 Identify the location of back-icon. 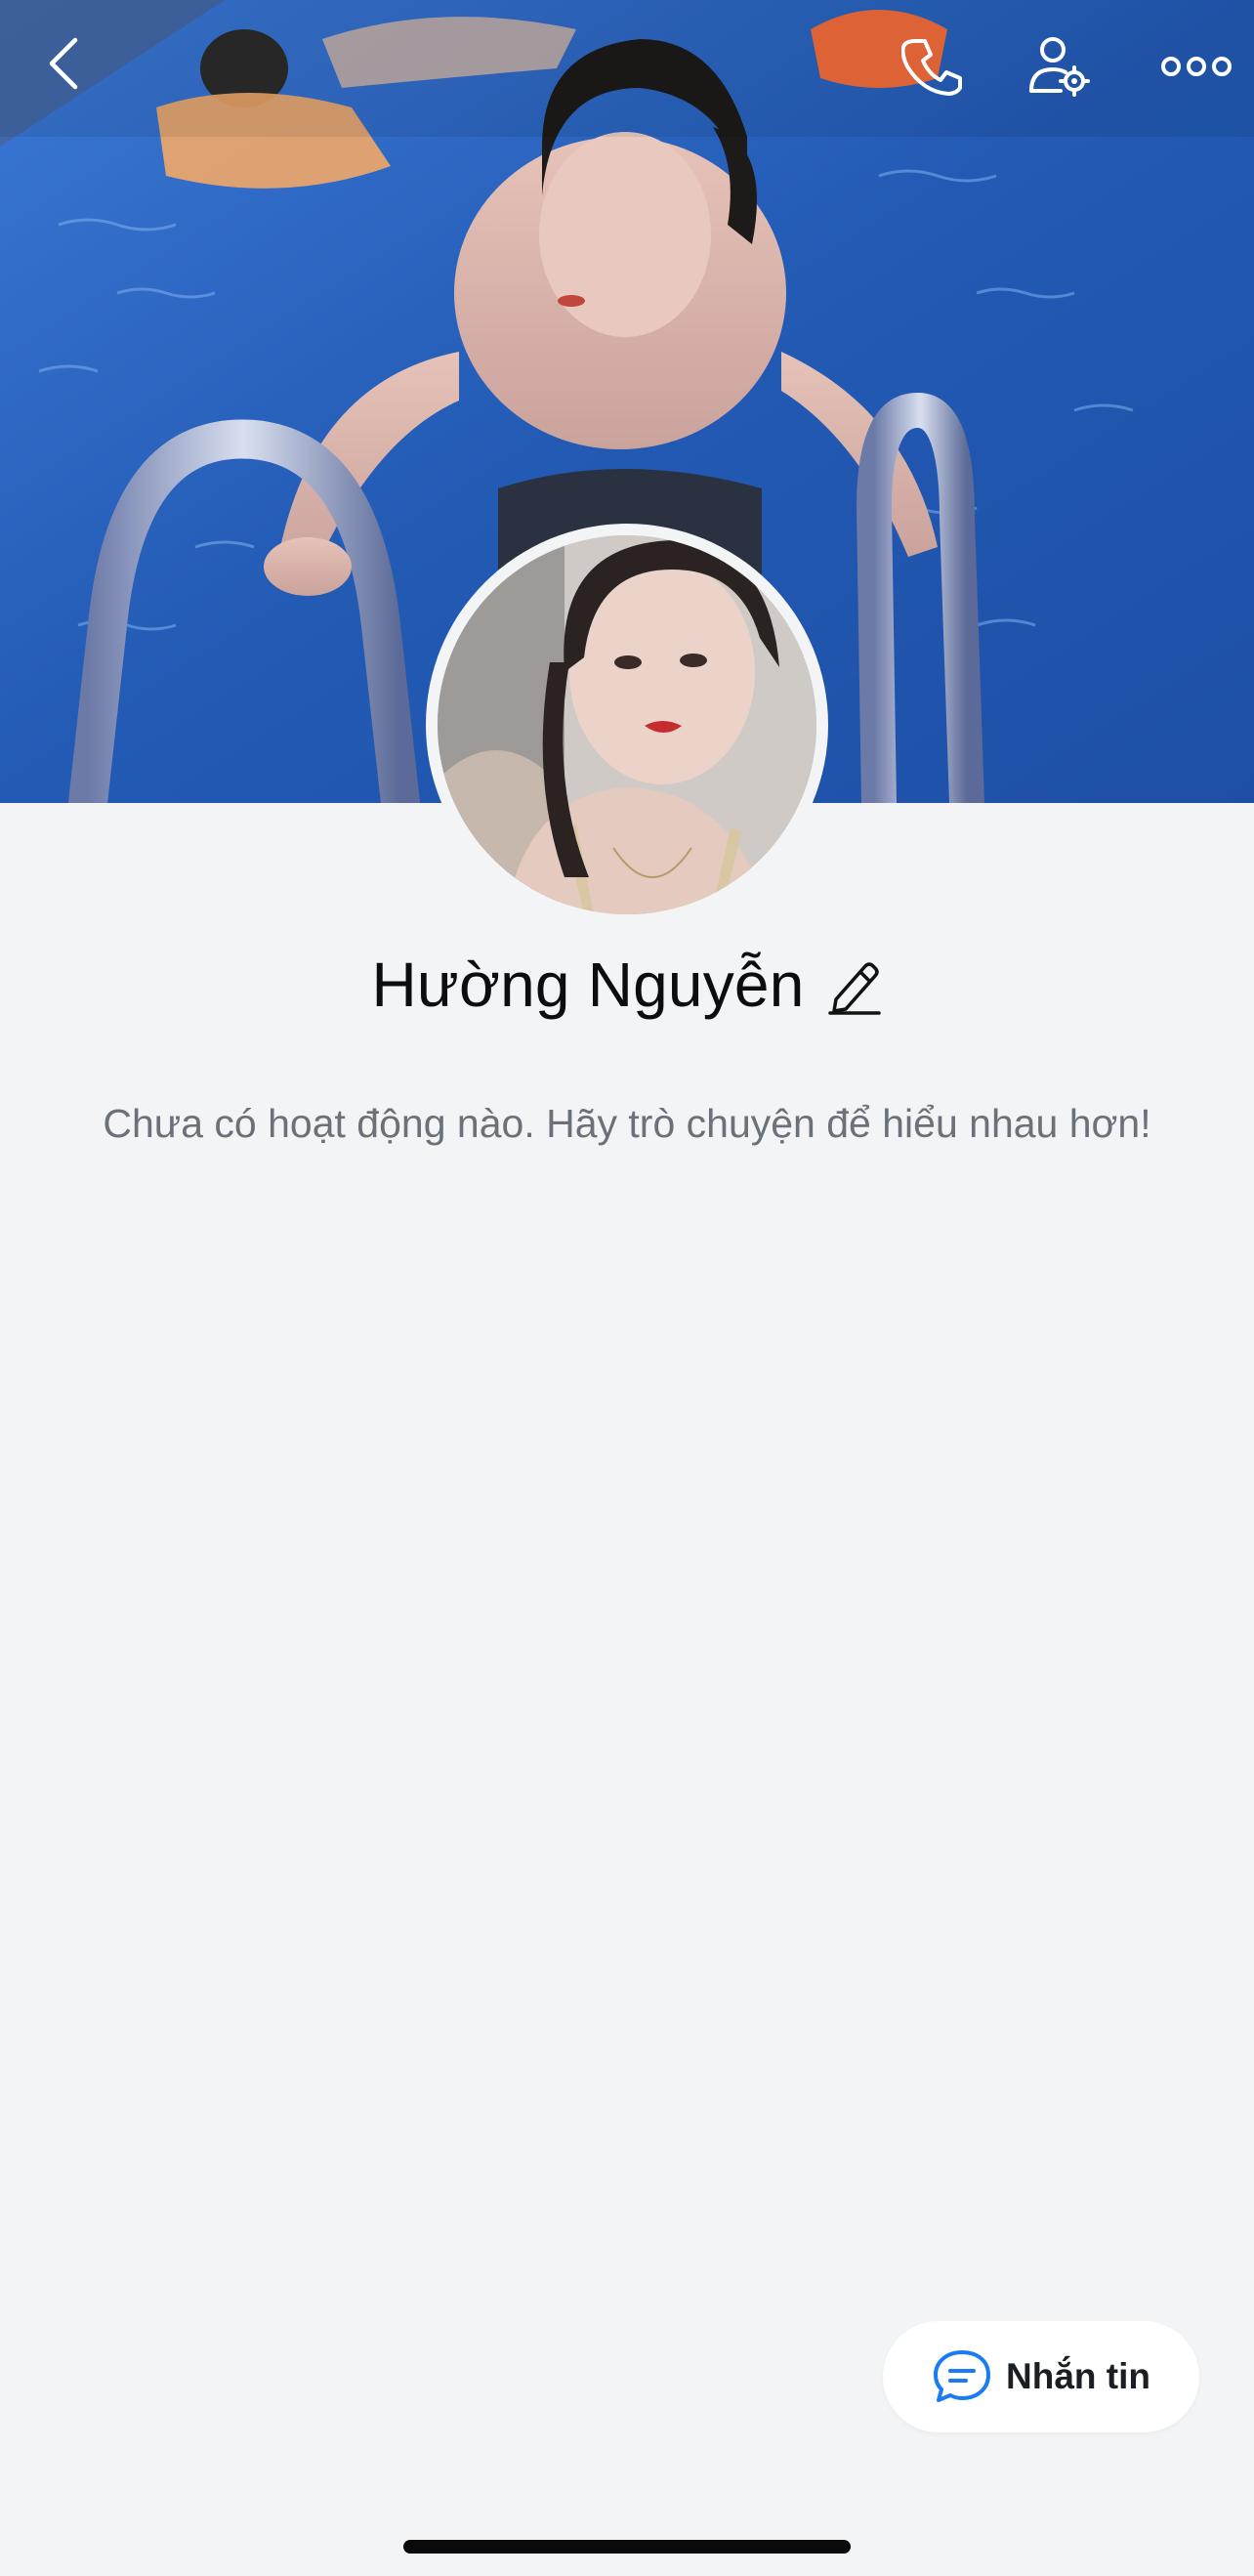
(64, 63).